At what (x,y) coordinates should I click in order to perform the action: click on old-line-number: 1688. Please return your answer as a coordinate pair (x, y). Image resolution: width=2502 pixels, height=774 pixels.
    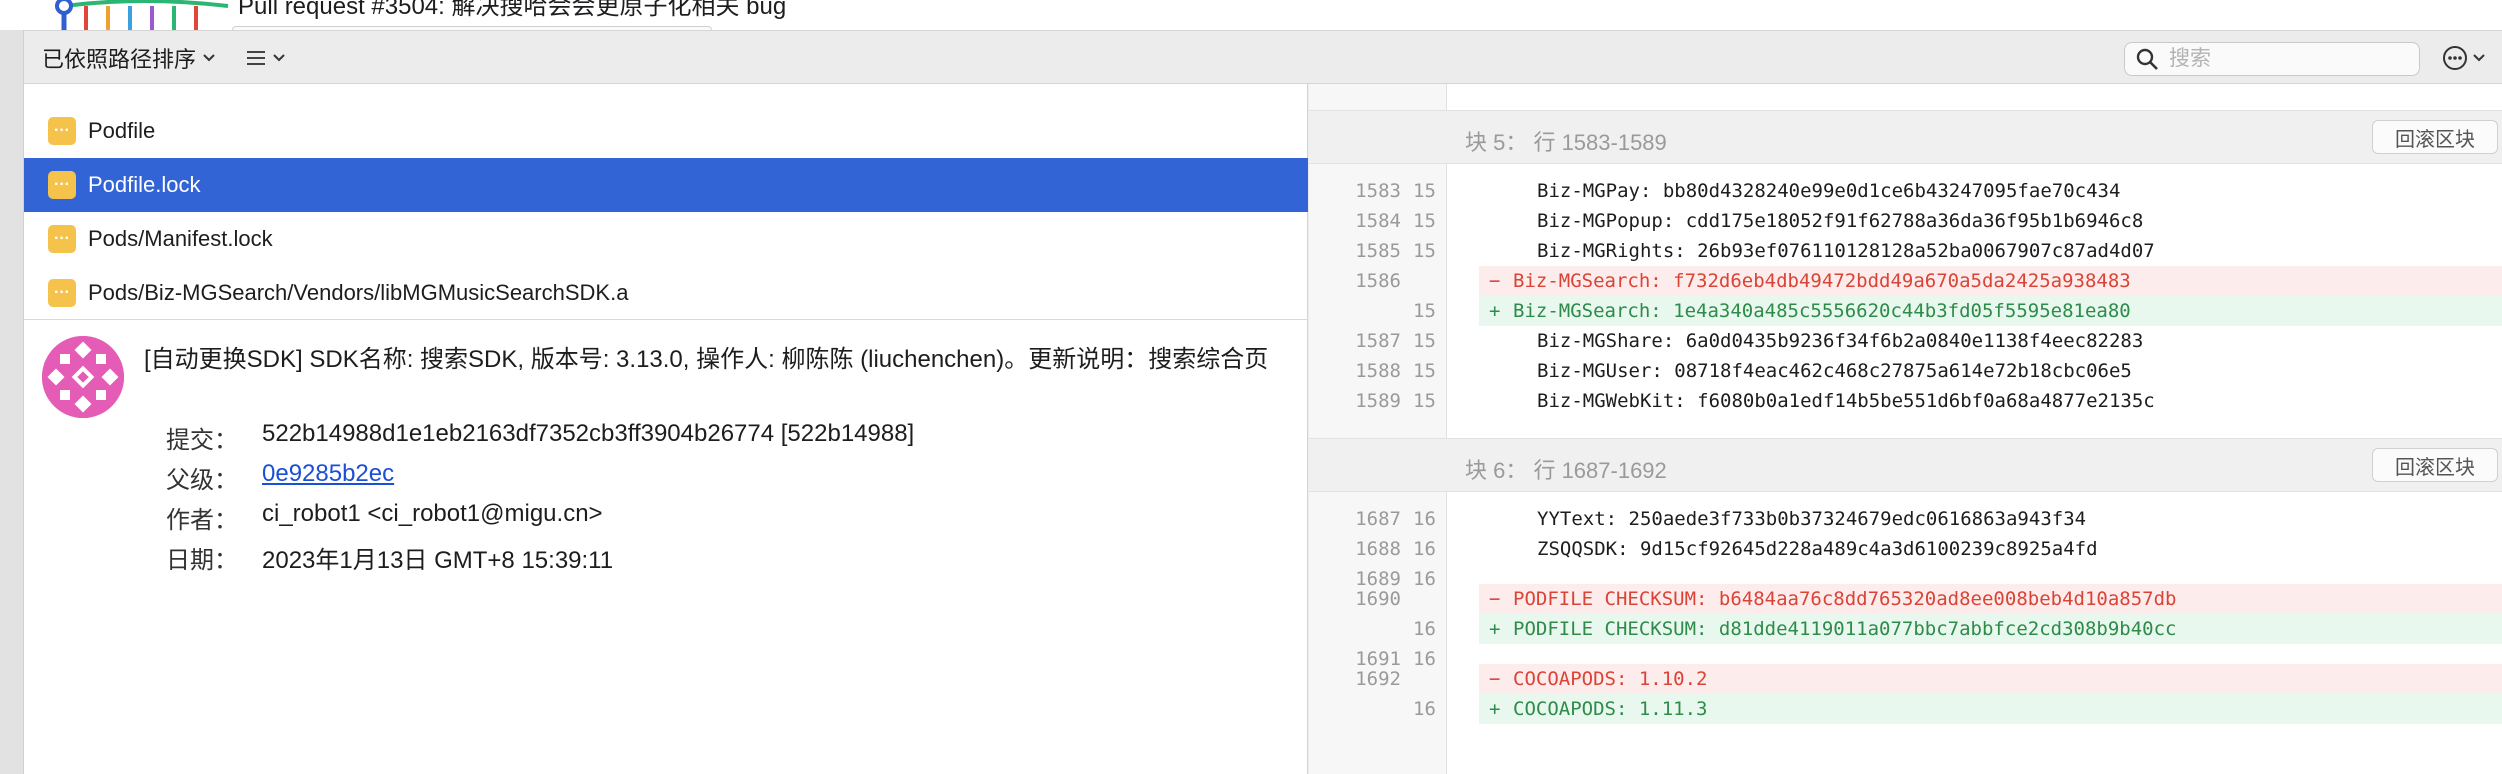
    Looking at the image, I should click on (1378, 549).